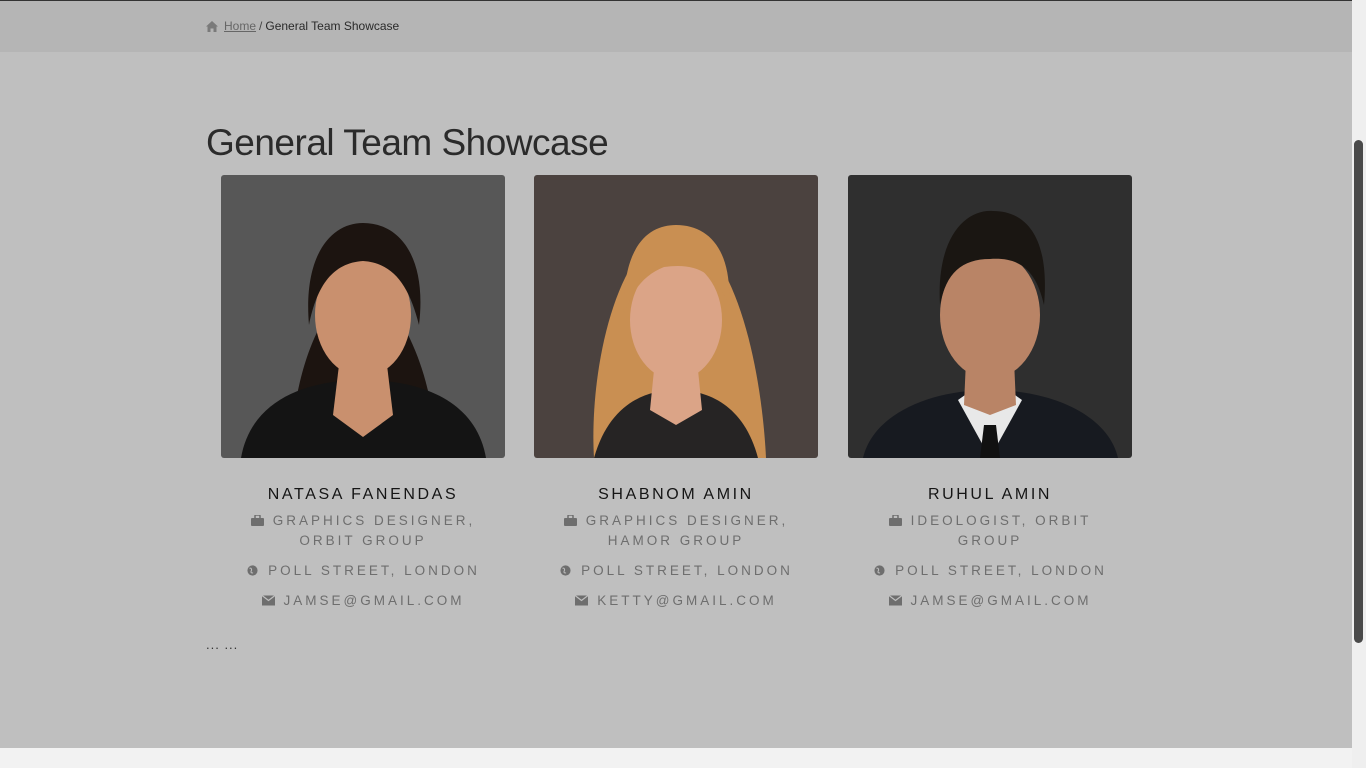 The height and width of the screenshot is (768, 1366). I want to click on breadcrumb: Home / General Team Showcase, so click(302, 26).